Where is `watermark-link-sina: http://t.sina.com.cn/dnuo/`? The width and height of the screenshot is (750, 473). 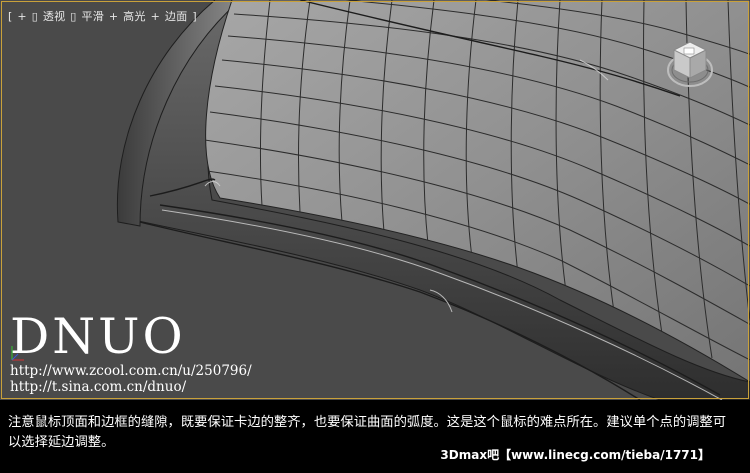
watermark-link-sina: http://t.sina.com.cn/dnuo/ is located at coordinates (98, 387).